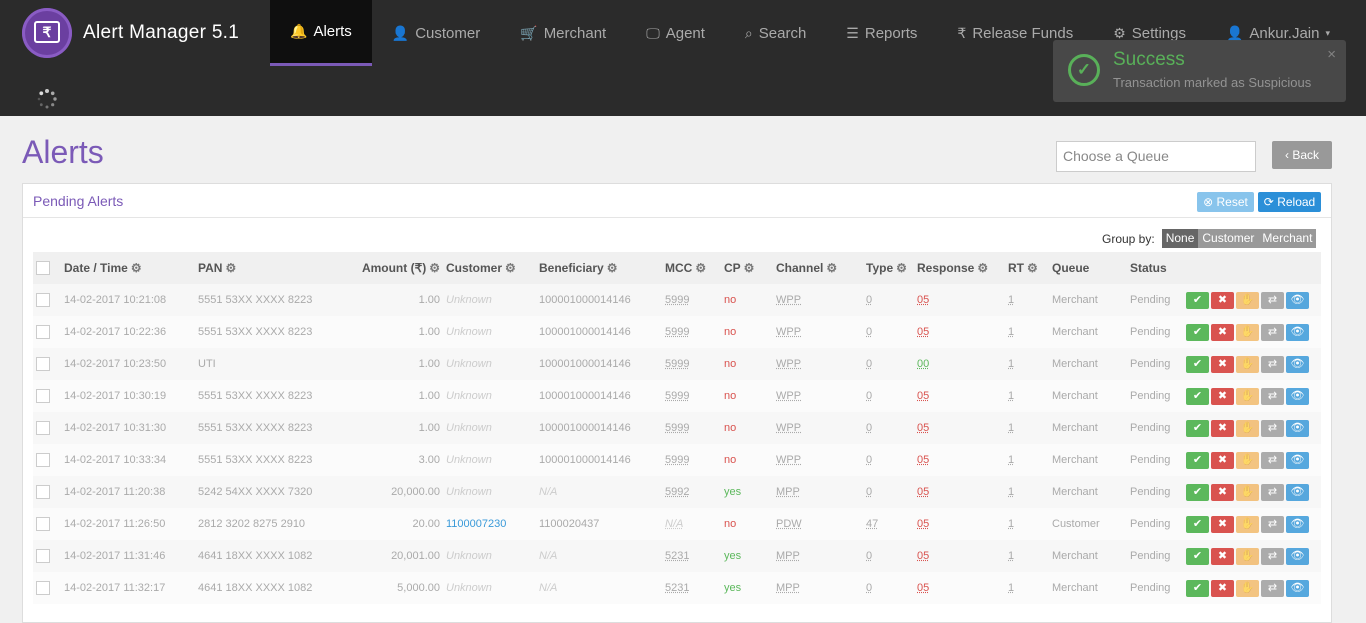 This screenshot has width=1366, height=623. What do you see at coordinates (1156, 156) in the screenshot?
I see `queue-select: Choose a Queue` at bounding box center [1156, 156].